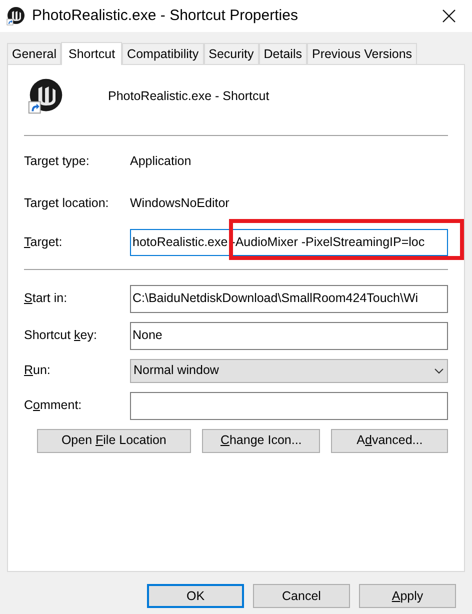 The height and width of the screenshot is (614, 472). What do you see at coordinates (163, 53) in the screenshot?
I see `tab: Compatibility` at bounding box center [163, 53].